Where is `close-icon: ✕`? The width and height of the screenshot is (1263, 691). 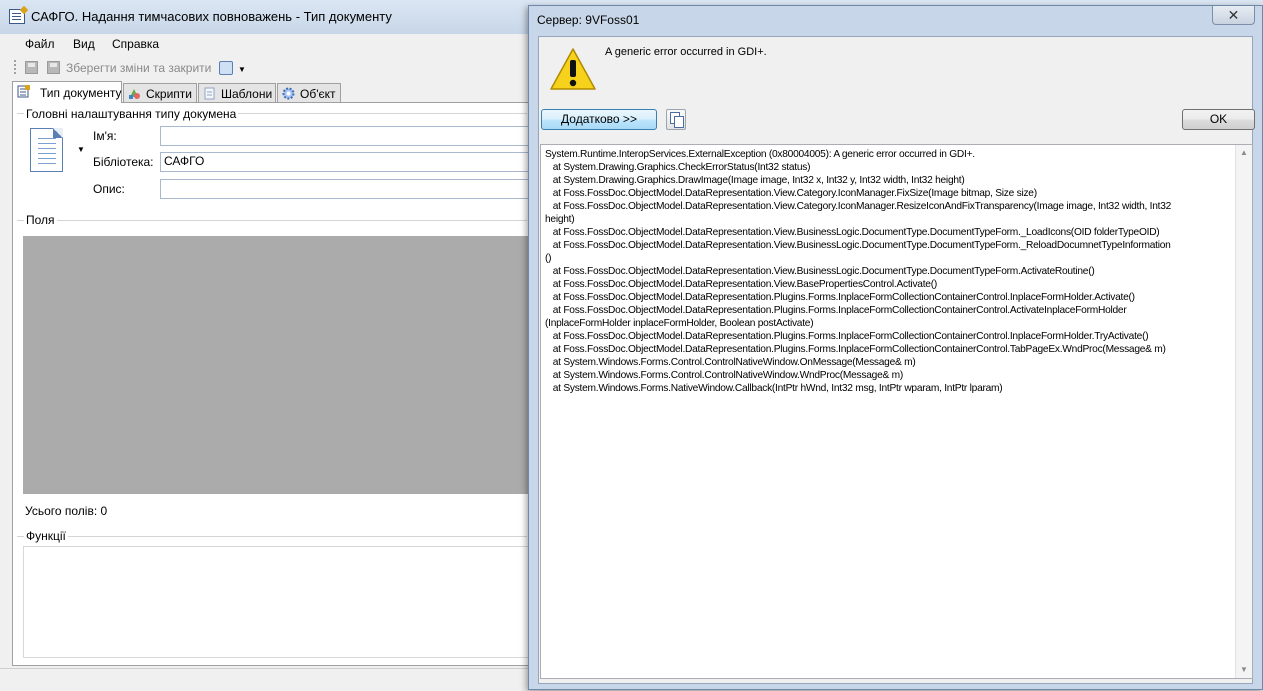 close-icon: ✕ is located at coordinates (1233, 15).